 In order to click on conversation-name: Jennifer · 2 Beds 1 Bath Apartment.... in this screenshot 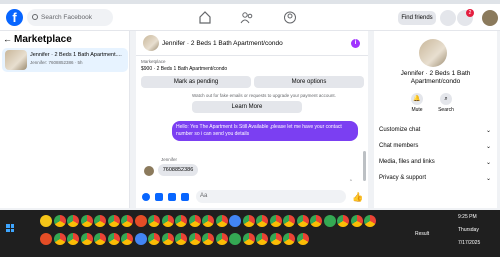, I will do `click(76, 55)`.